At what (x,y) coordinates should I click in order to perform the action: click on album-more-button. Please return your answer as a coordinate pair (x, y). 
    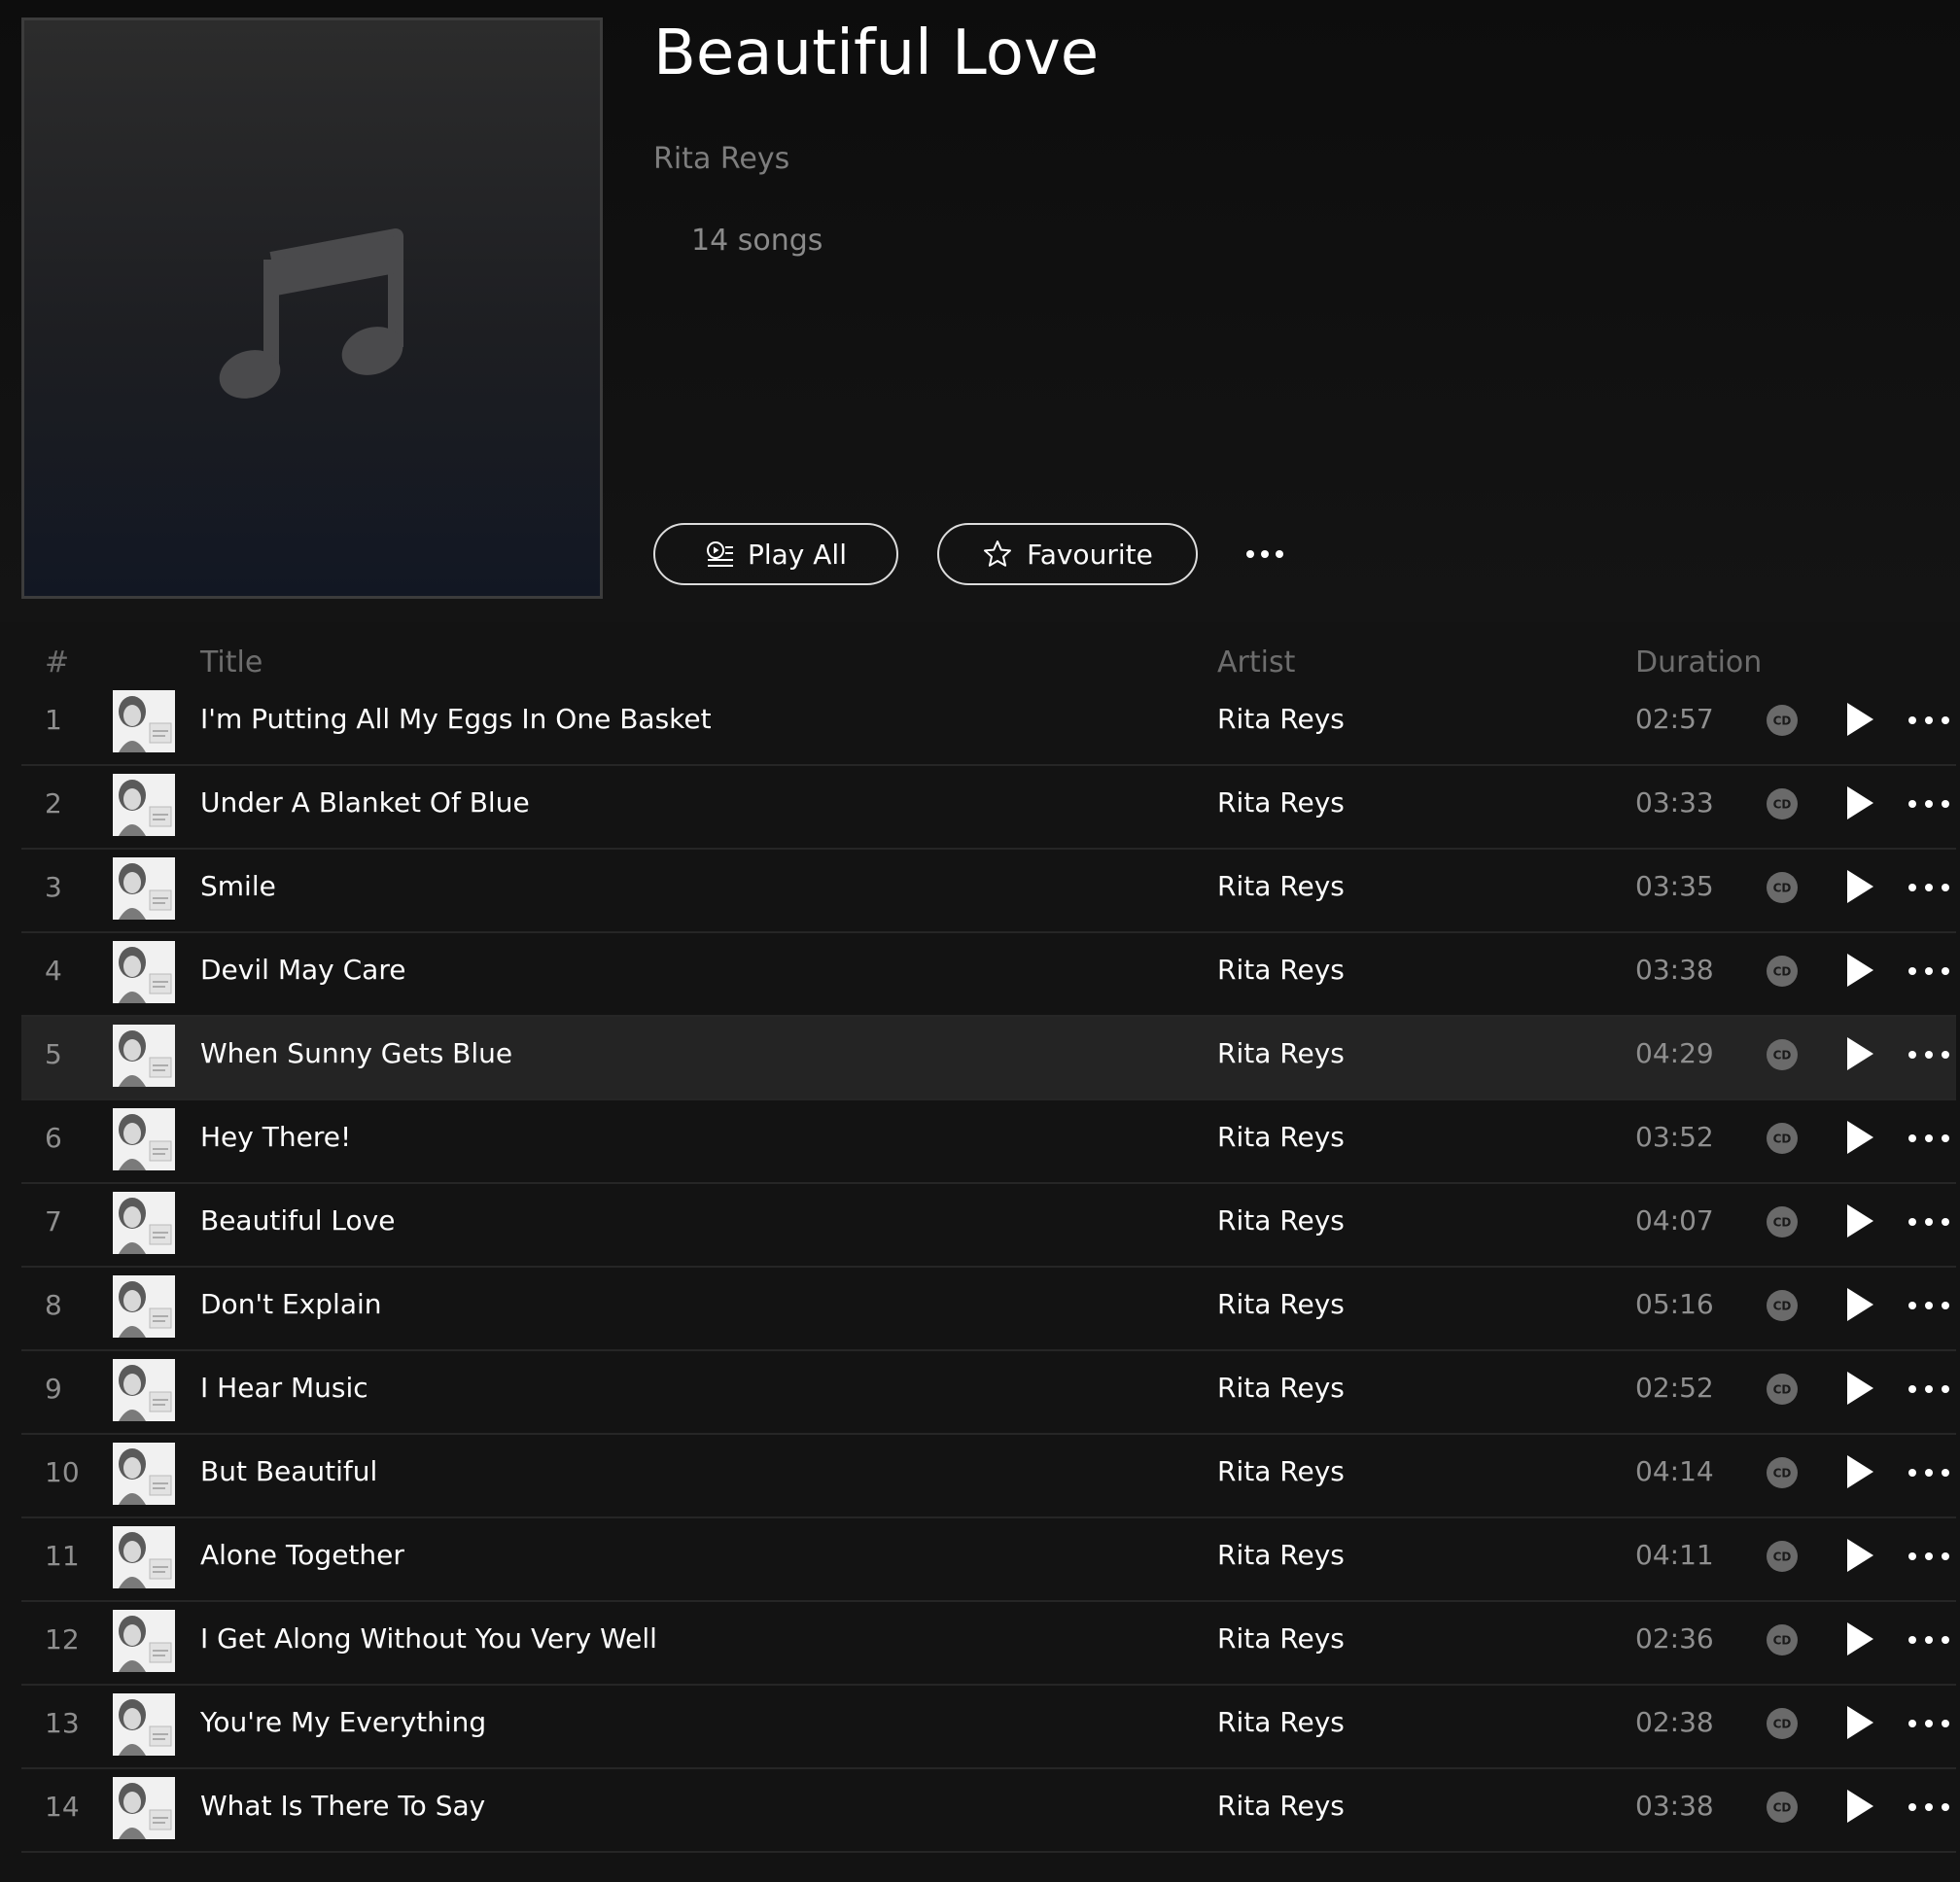
    Looking at the image, I should click on (1265, 554).